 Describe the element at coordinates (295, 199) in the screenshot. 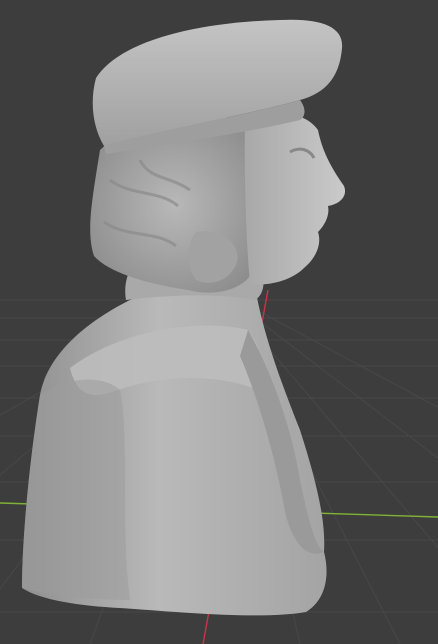

I see `face-mesh` at that location.